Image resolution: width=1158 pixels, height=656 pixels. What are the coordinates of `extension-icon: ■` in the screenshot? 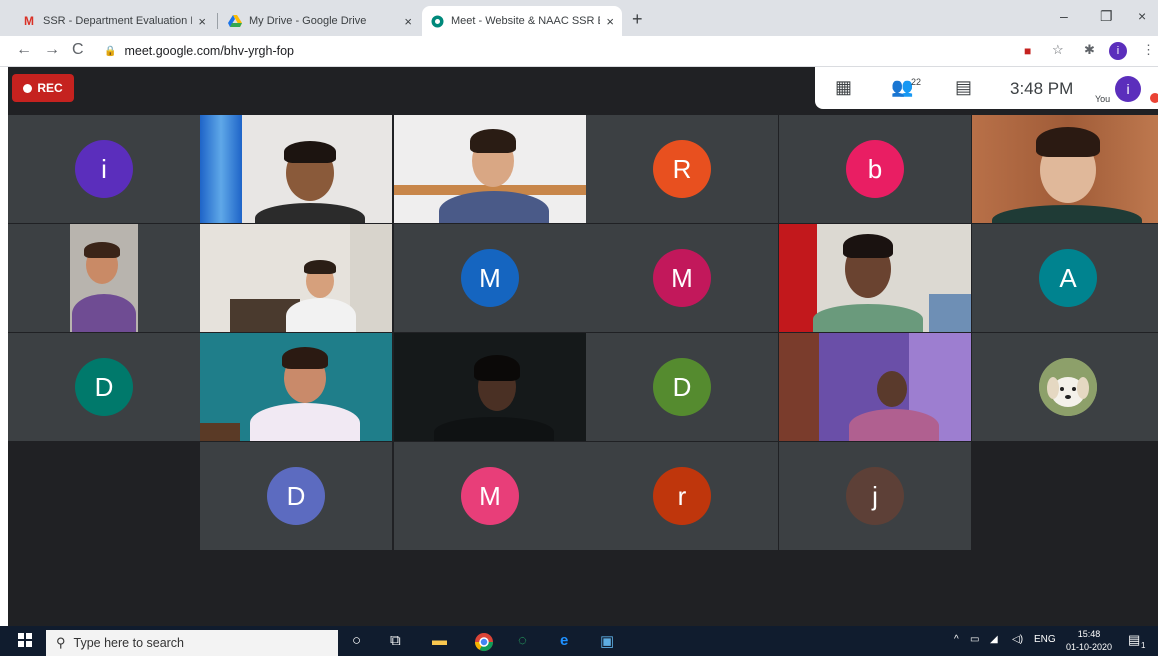 It's located at (1027, 51).